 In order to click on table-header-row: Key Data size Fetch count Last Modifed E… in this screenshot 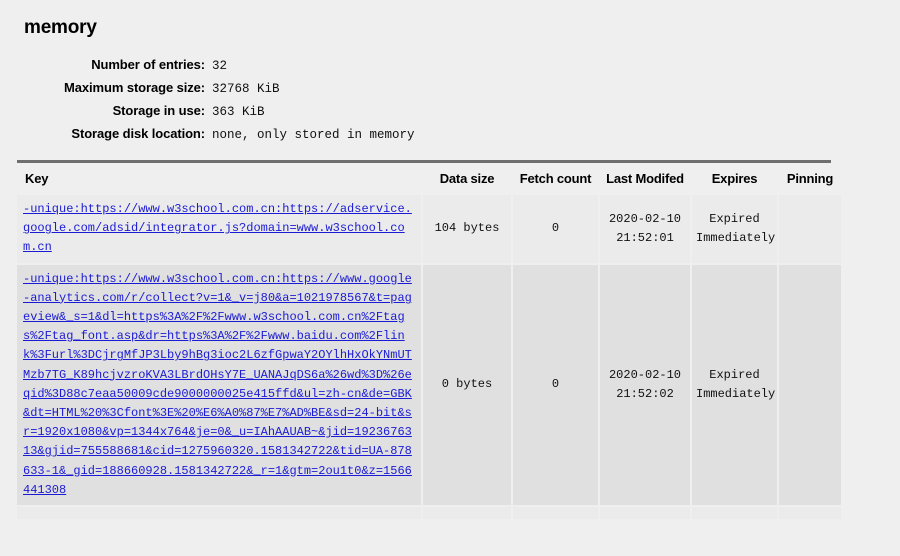, I will do `click(429, 179)`.